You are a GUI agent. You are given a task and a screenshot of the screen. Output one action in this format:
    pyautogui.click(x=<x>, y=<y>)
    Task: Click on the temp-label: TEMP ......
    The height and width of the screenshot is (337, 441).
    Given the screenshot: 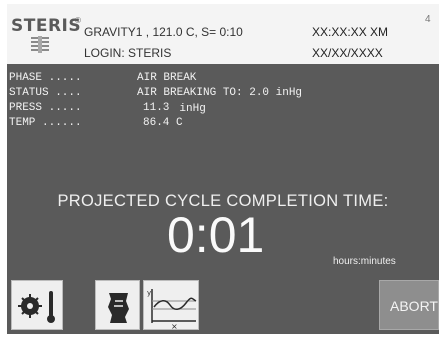 What is the action you would take?
    pyautogui.click(x=45, y=123)
    